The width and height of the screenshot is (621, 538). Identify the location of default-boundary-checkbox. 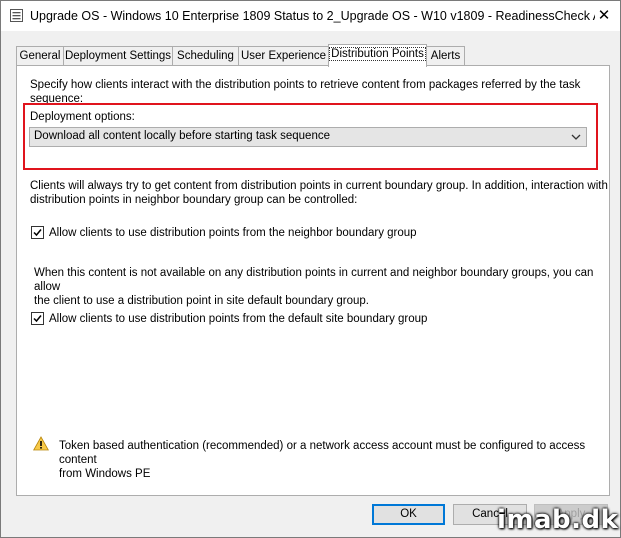
(37, 318).